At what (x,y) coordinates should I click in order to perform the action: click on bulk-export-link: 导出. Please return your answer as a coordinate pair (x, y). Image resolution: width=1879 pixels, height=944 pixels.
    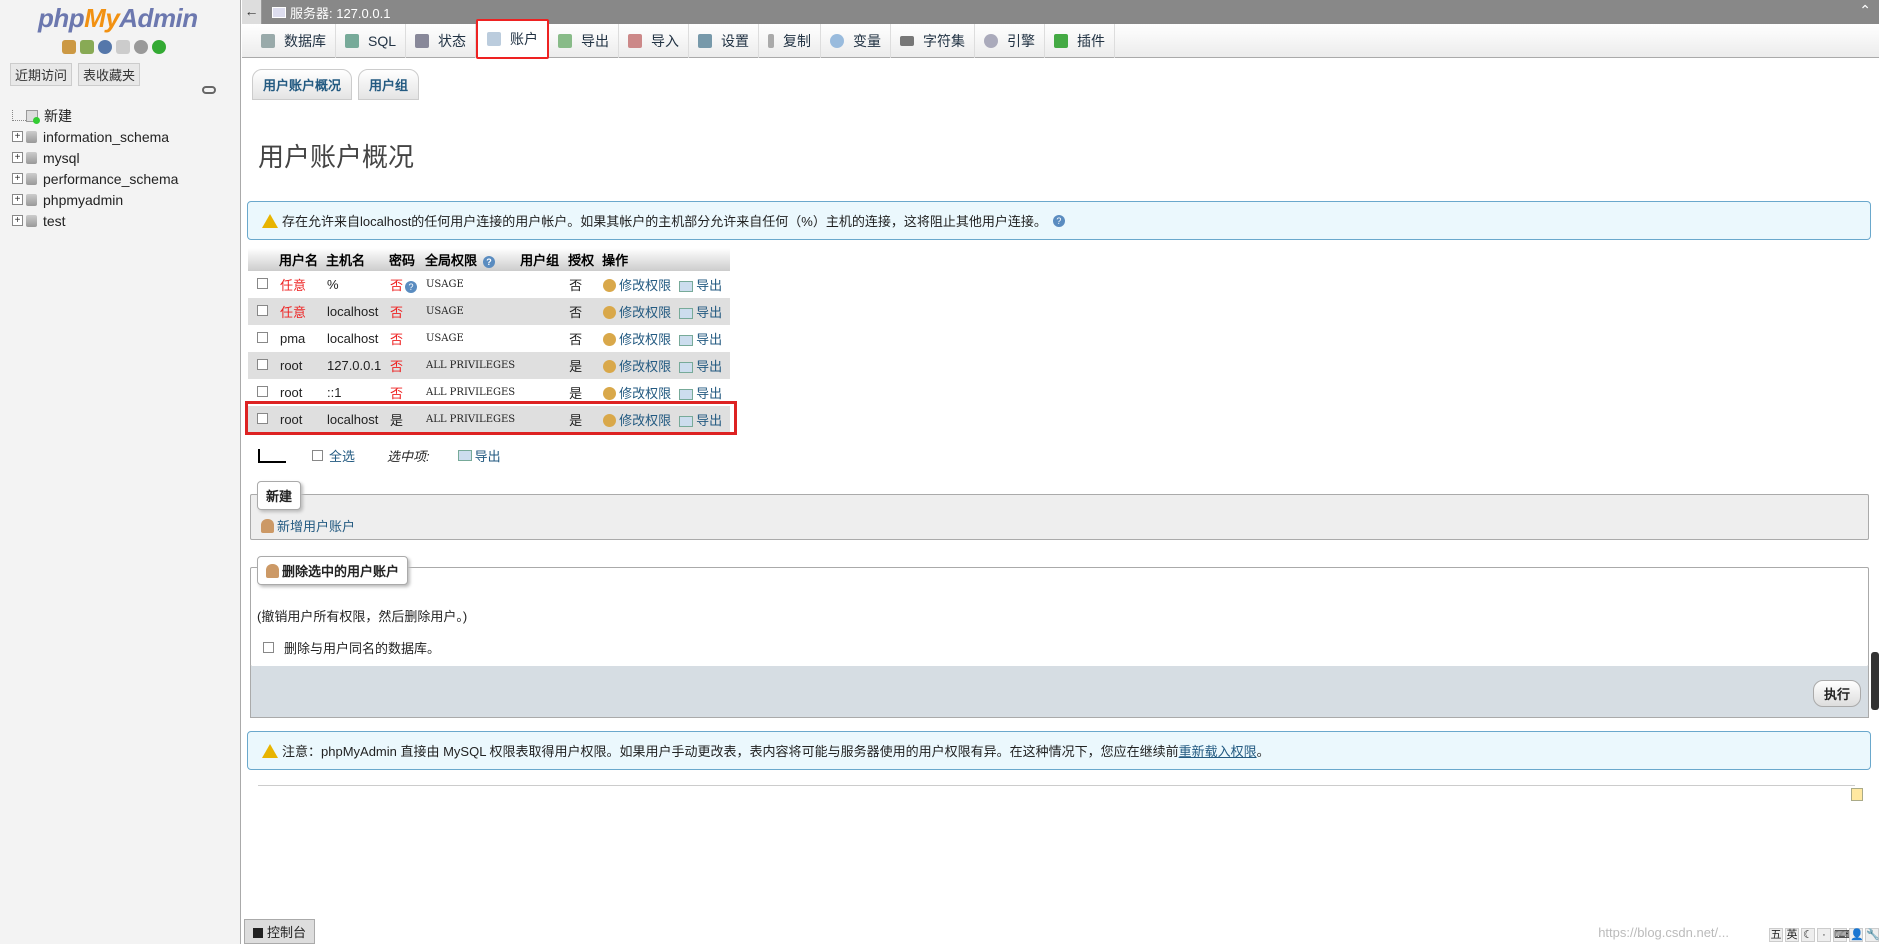
    Looking at the image, I should click on (488, 455).